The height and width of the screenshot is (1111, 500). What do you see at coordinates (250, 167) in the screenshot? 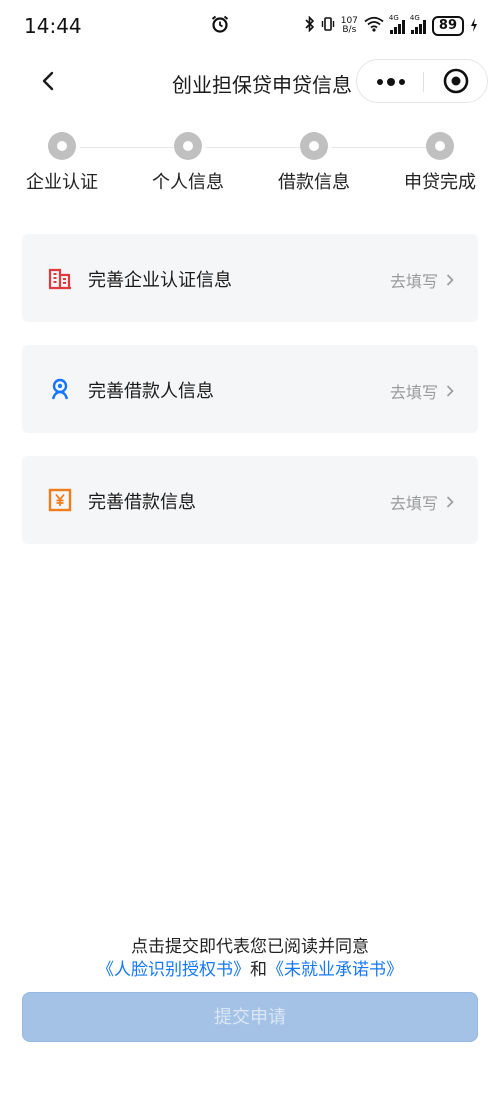
I see `progress-steps: 企业认证 个人信息 借款信息 申贷完成` at bounding box center [250, 167].